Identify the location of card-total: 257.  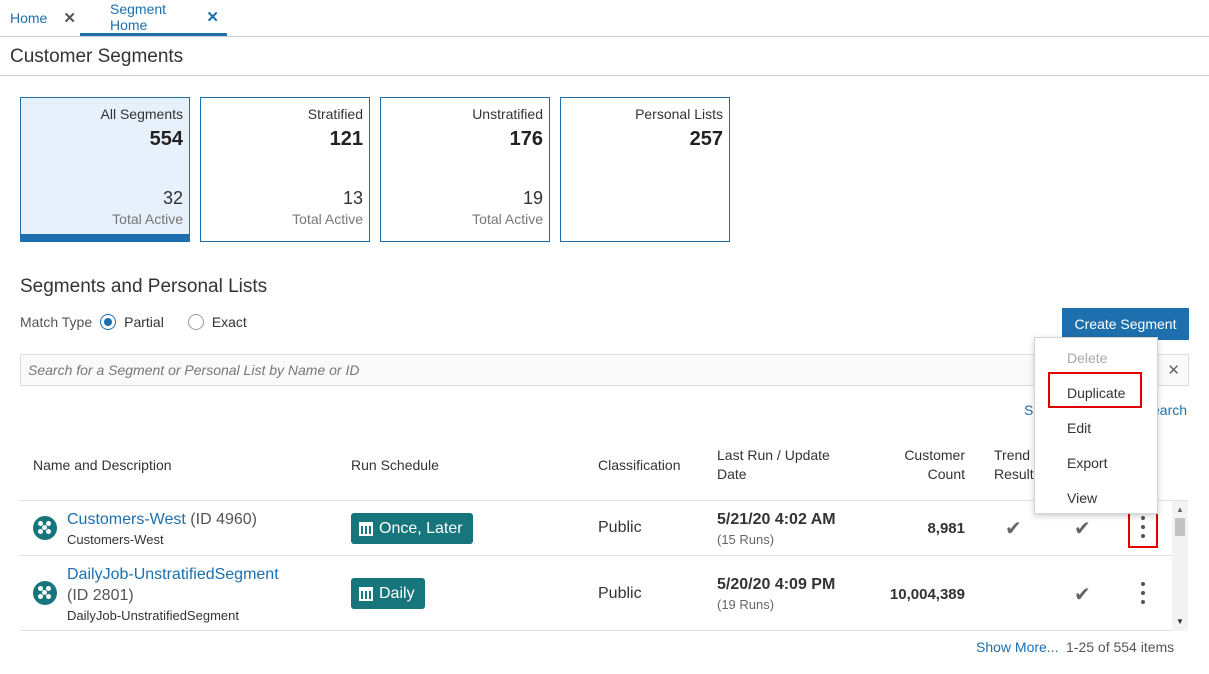
(706, 139).